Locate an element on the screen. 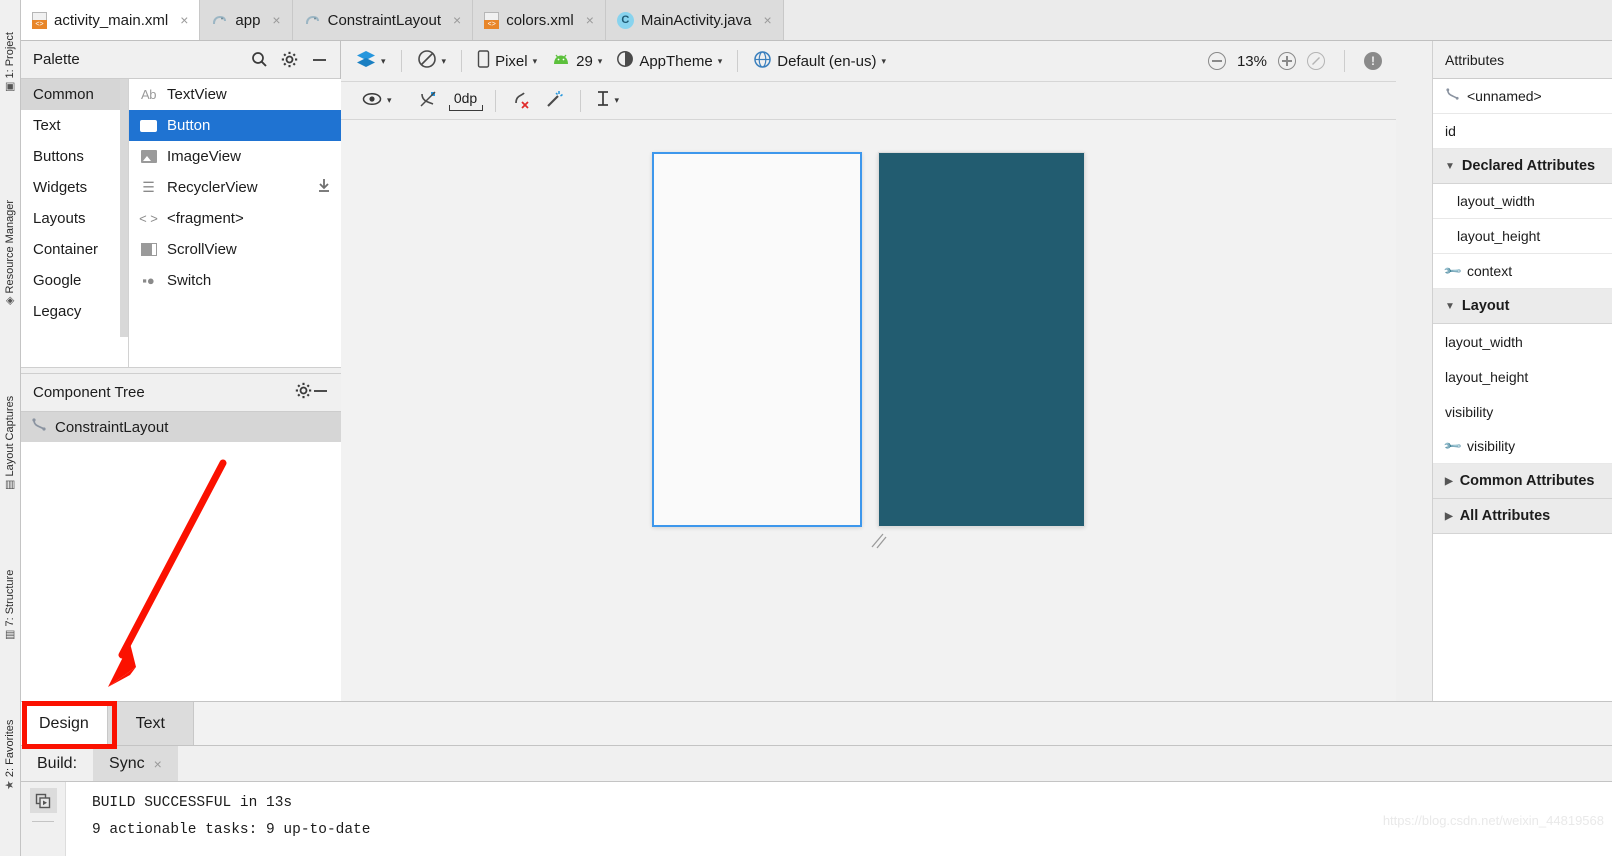 The width and height of the screenshot is (1612, 856). attribute-row-id: id is located at coordinates (1522, 131).